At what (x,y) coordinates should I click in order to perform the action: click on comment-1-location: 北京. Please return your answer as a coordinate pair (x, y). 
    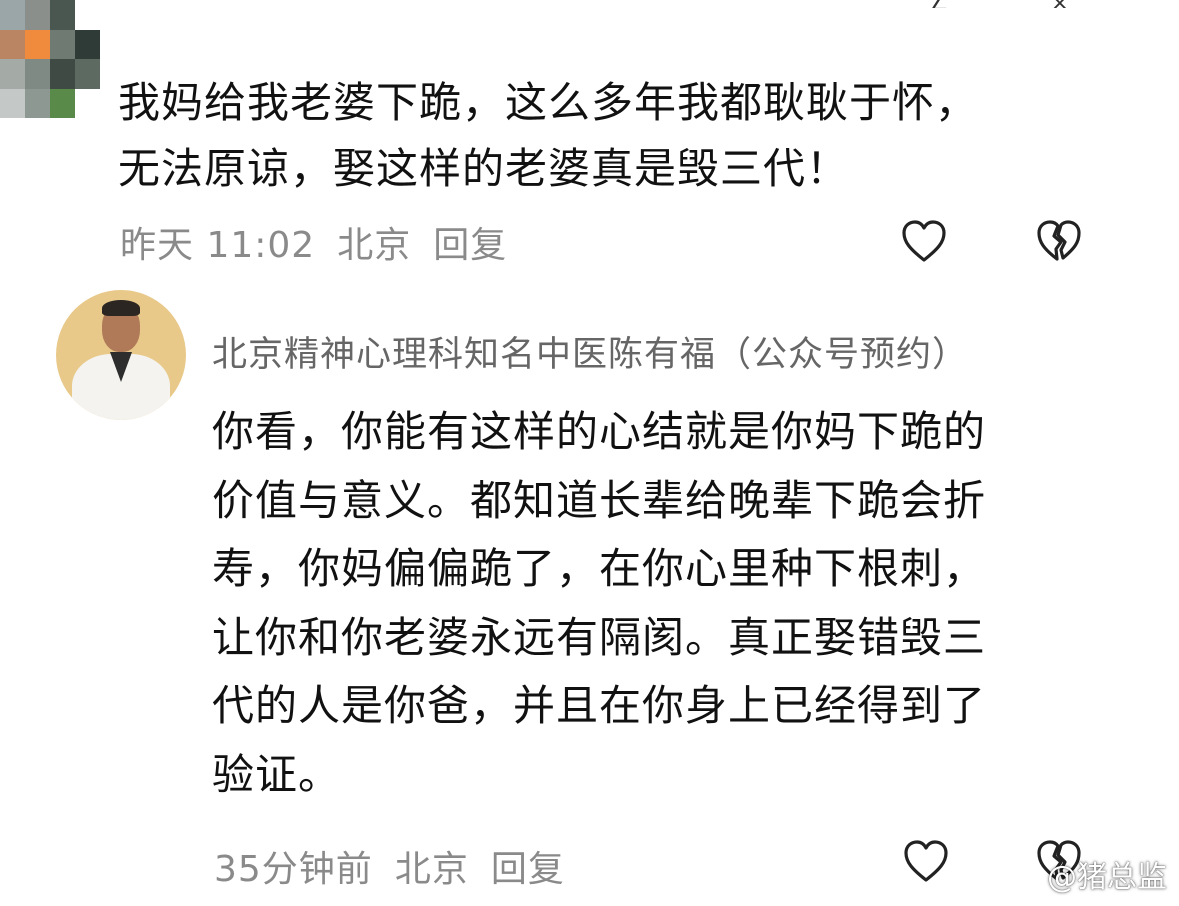
    Looking at the image, I should click on (374, 245).